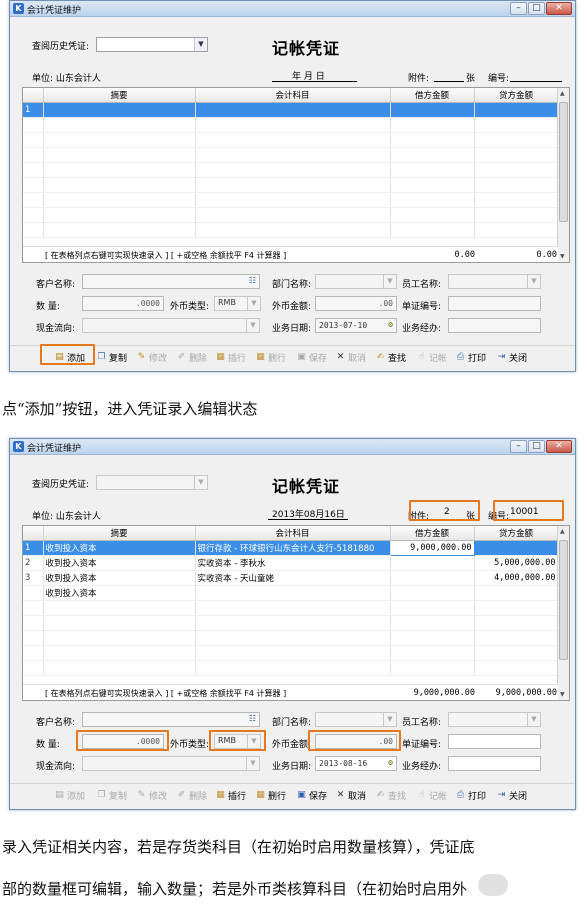 The height and width of the screenshot is (914, 587). Describe the element at coordinates (432, 547) in the screenshot. I see `debit-cell-editing: 9,000,000.00` at that location.